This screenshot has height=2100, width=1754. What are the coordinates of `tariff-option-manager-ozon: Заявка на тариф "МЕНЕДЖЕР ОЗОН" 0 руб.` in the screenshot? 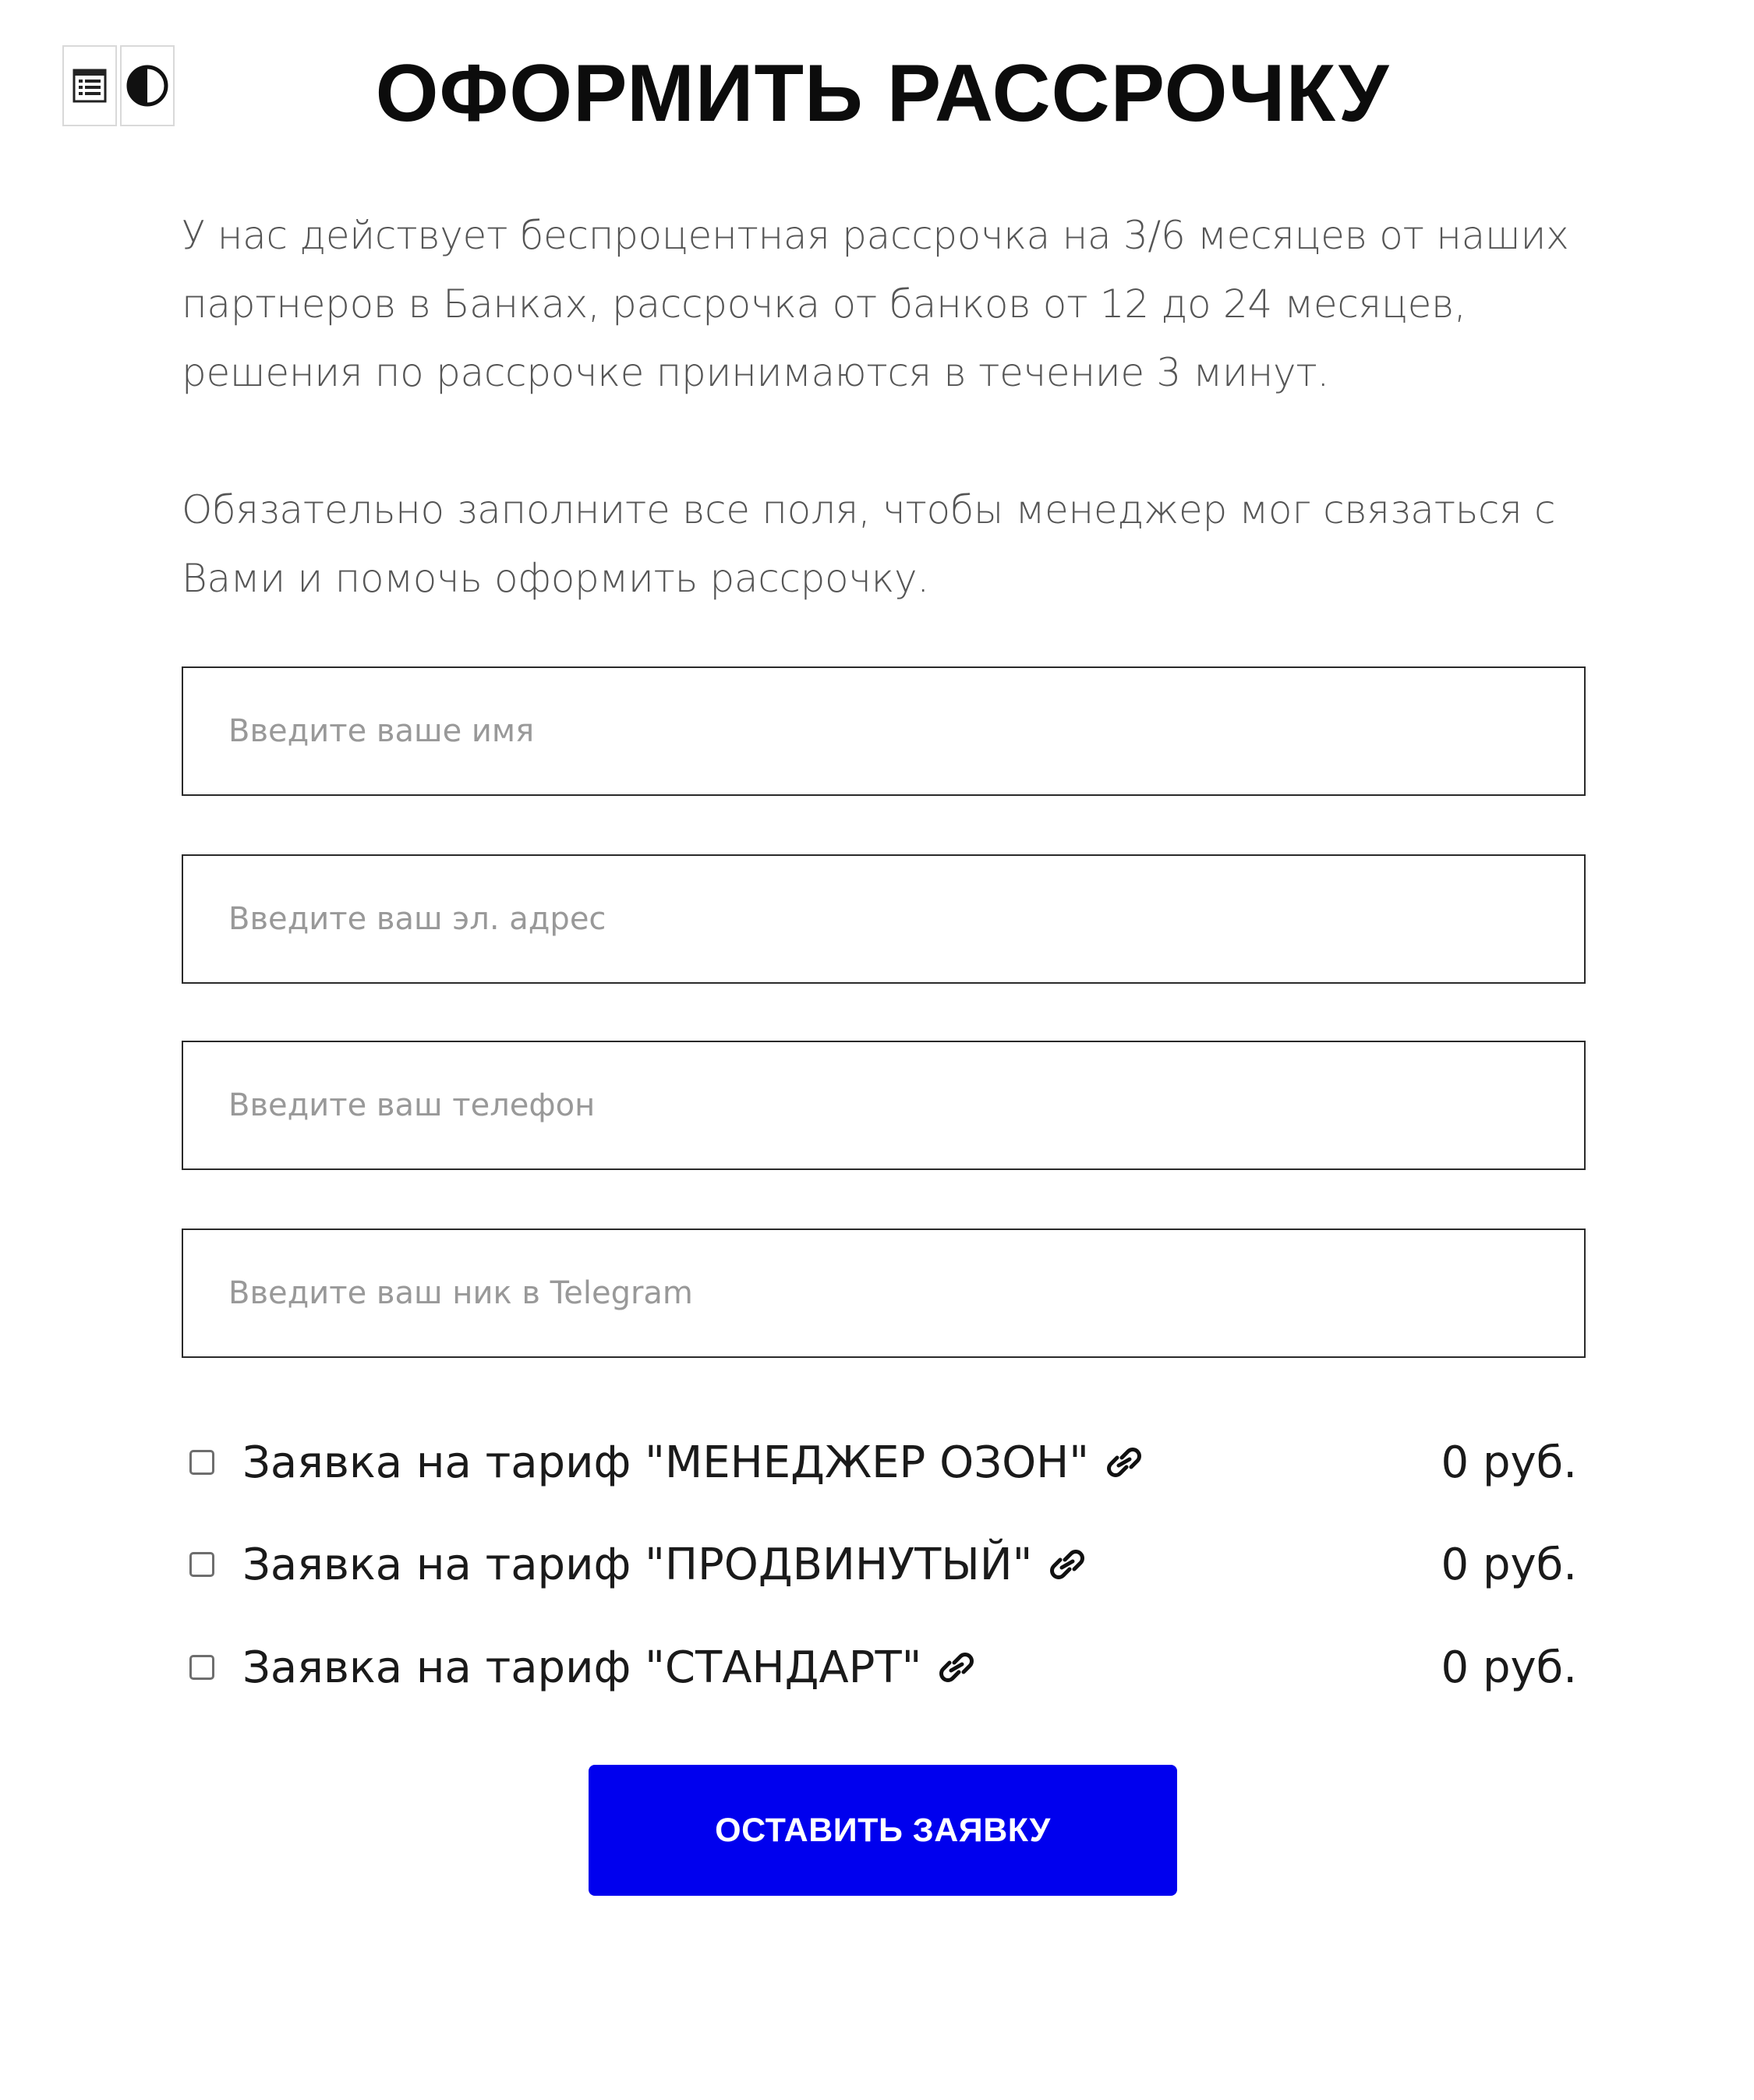 It's located at (883, 1463).